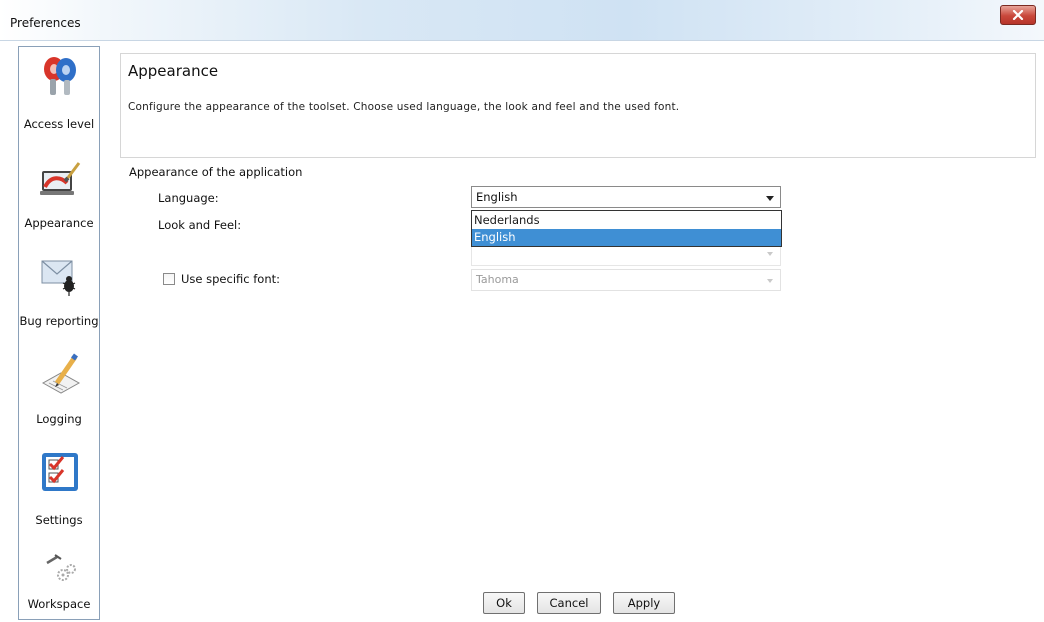 The width and height of the screenshot is (1044, 622). I want to click on font-select: Tahoma, so click(626, 280).